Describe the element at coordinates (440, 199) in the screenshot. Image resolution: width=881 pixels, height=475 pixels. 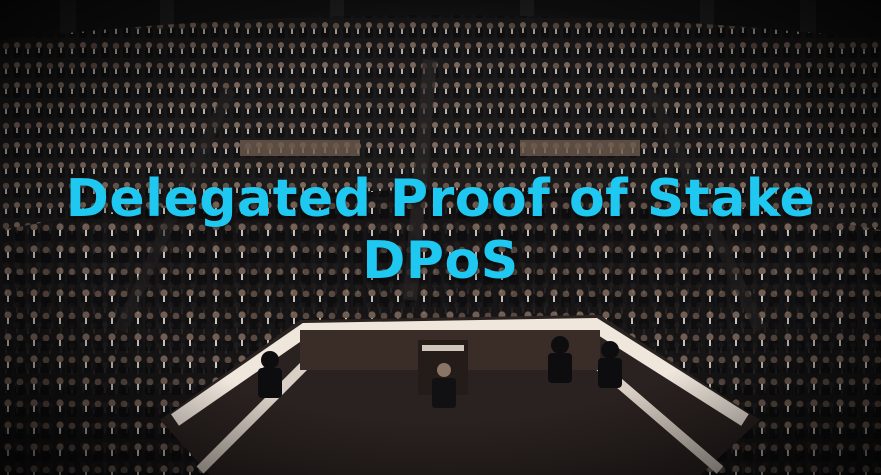
I see `title-line-main: Delegated Proof of Stake` at that location.